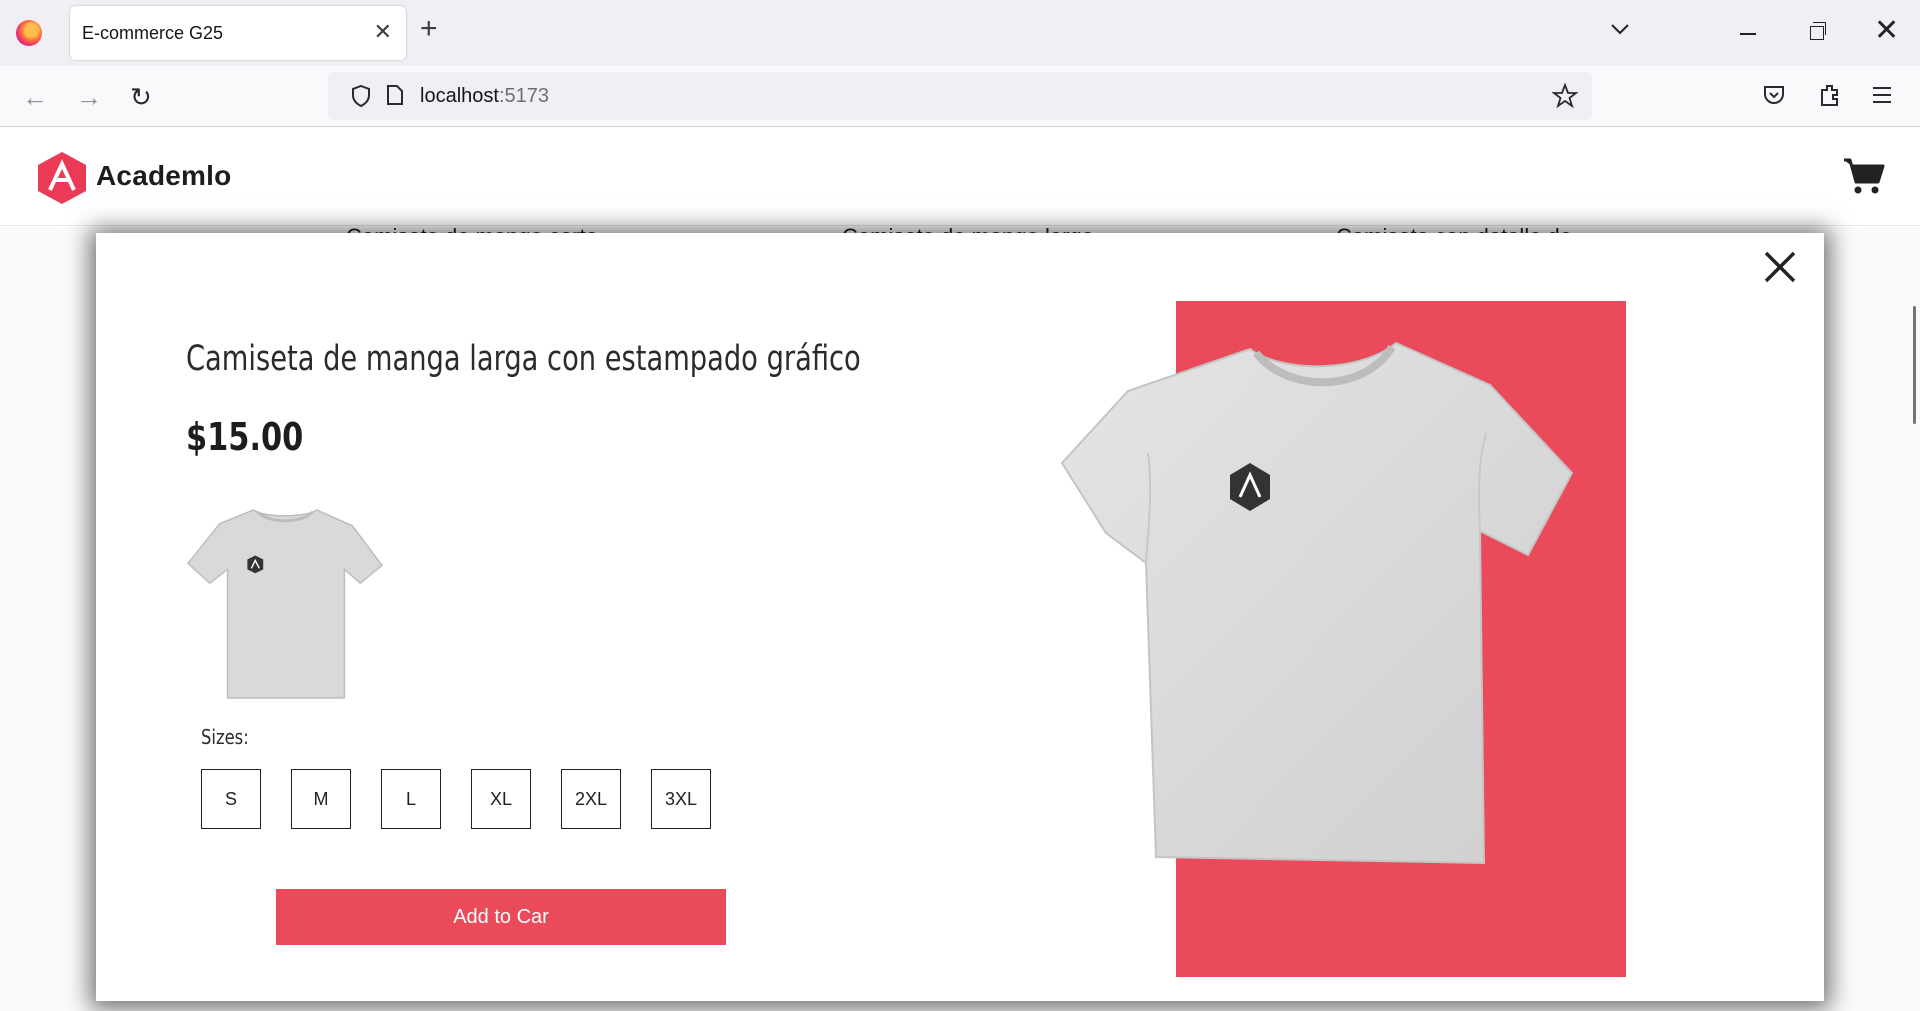 The height and width of the screenshot is (1011, 1920). Describe the element at coordinates (1864, 176) in the screenshot. I see `cart-icon` at that location.